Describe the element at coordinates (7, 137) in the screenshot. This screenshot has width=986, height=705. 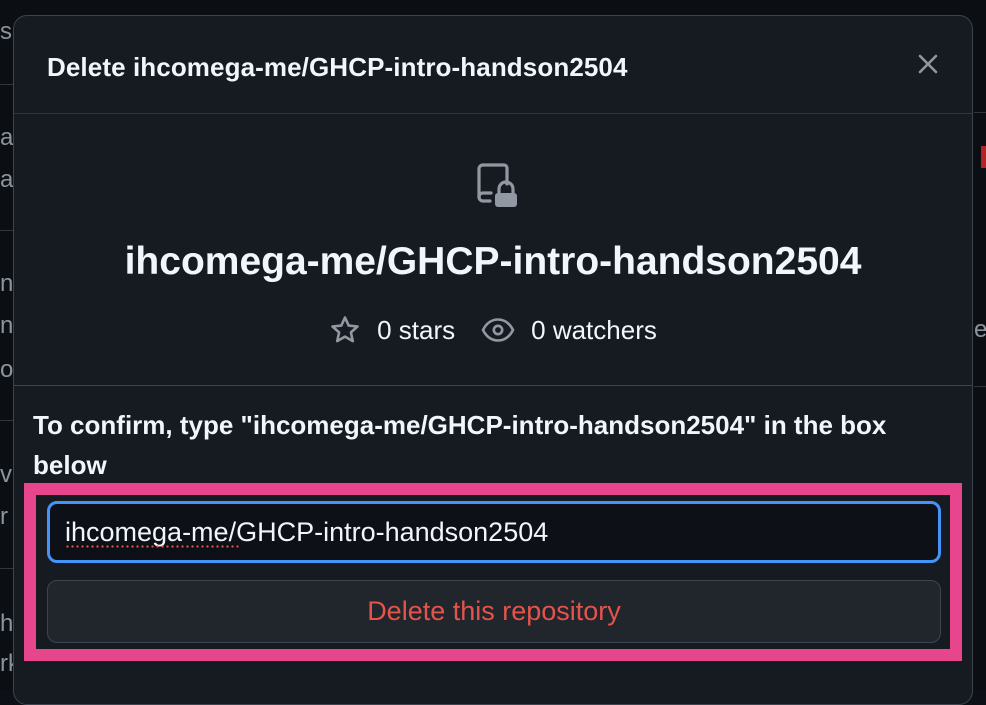
I see `background-text: a` at that location.